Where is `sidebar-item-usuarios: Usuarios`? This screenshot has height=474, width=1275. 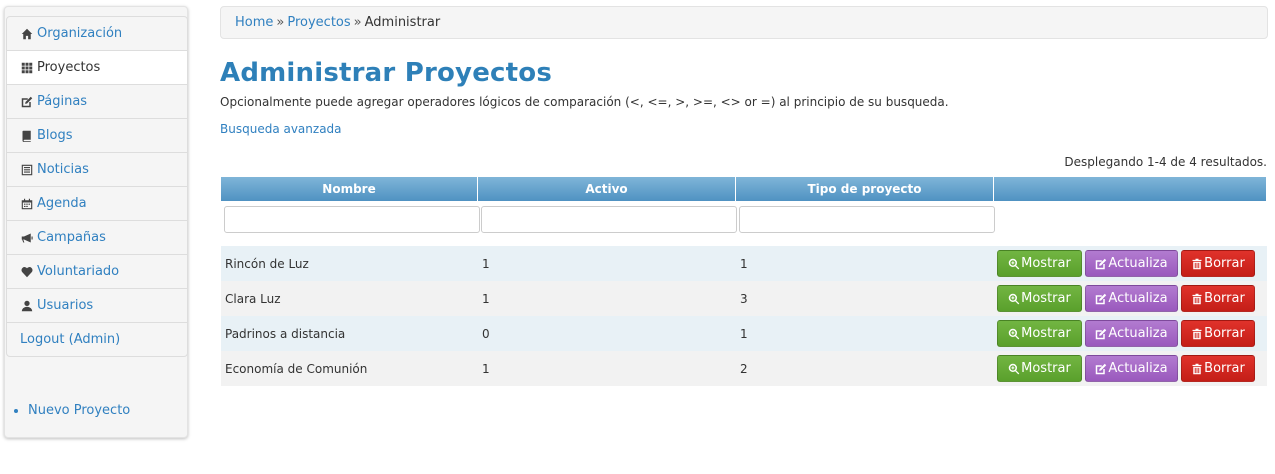 sidebar-item-usuarios: Usuarios is located at coordinates (97, 305).